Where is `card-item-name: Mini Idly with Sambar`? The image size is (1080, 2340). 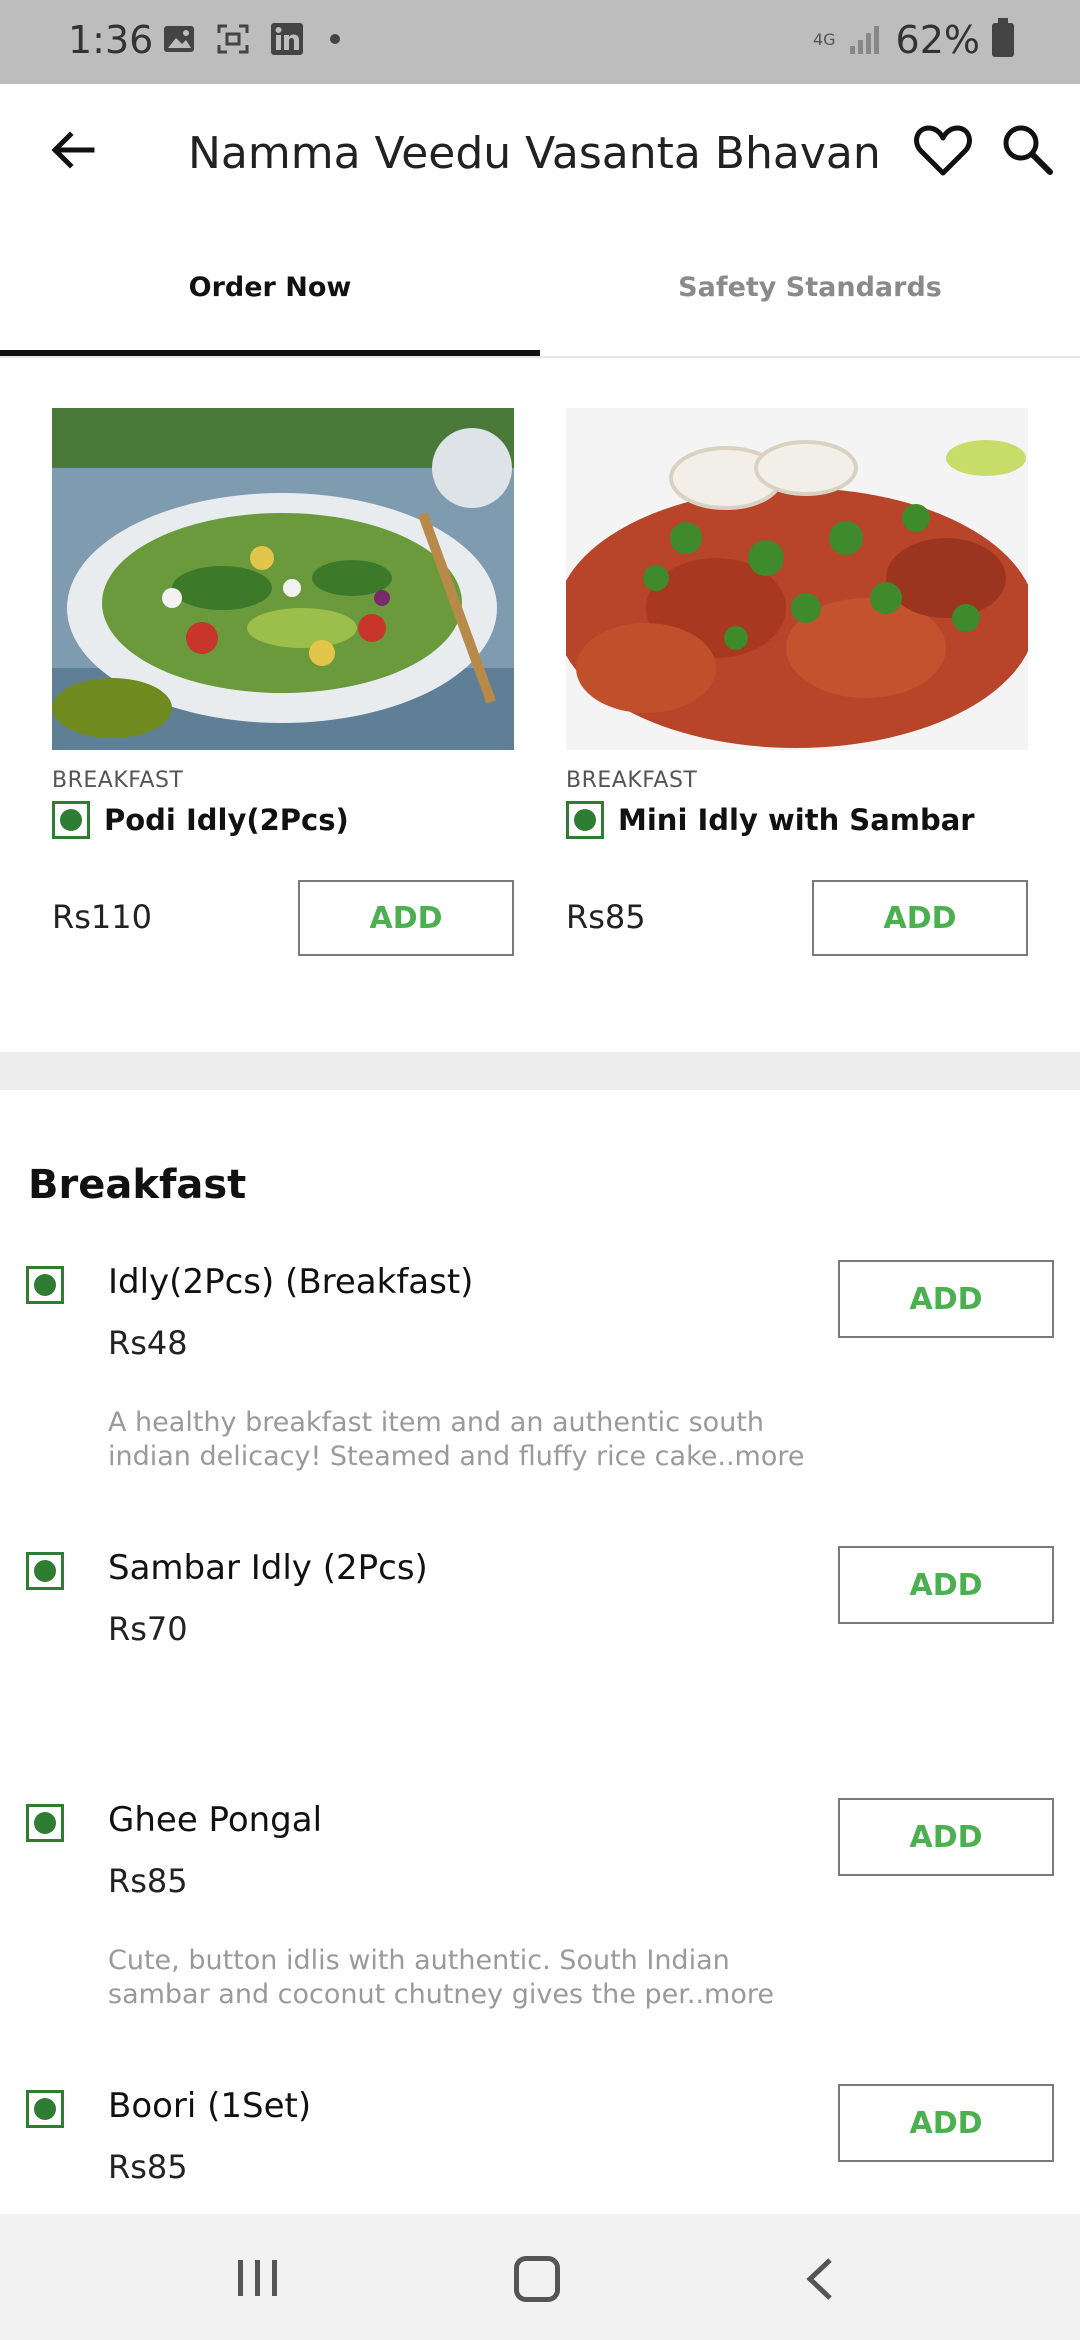 card-item-name: Mini Idly with Sambar is located at coordinates (796, 820).